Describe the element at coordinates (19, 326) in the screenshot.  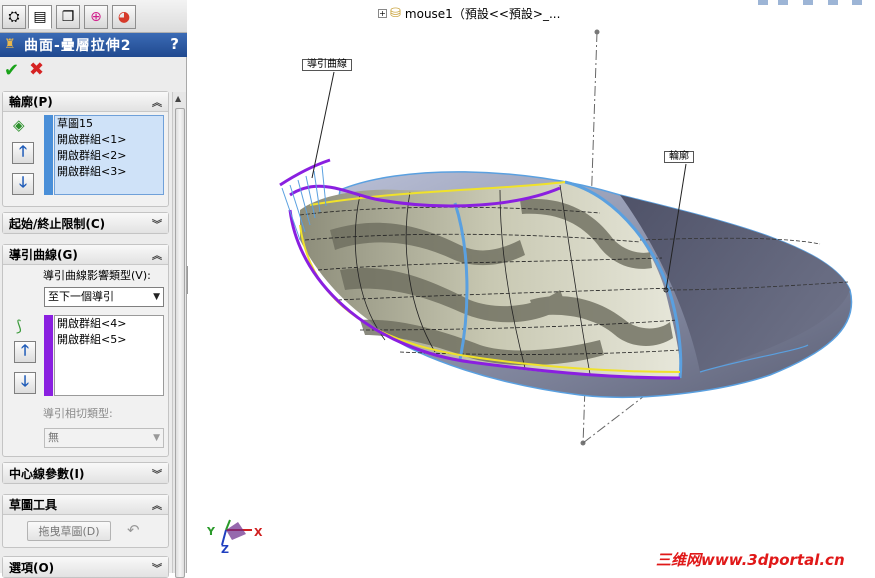
I see `guide-curve-selection-icon: ⟆` at that location.